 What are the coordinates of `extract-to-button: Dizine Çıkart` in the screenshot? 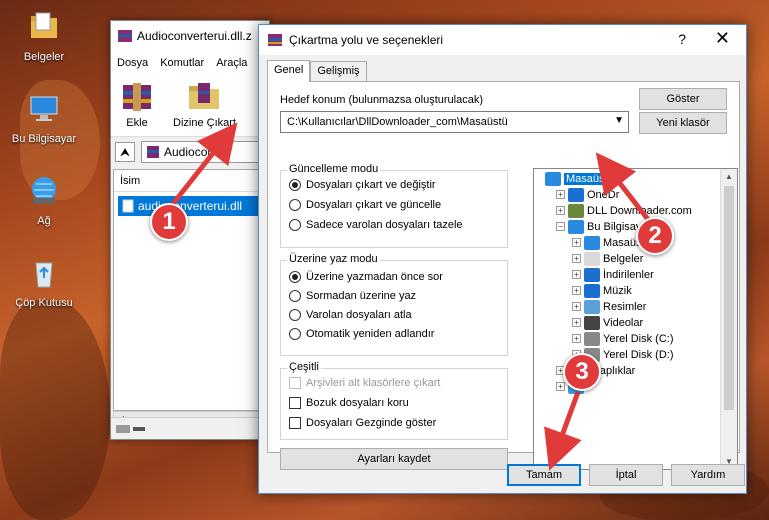 It's located at (204, 105).